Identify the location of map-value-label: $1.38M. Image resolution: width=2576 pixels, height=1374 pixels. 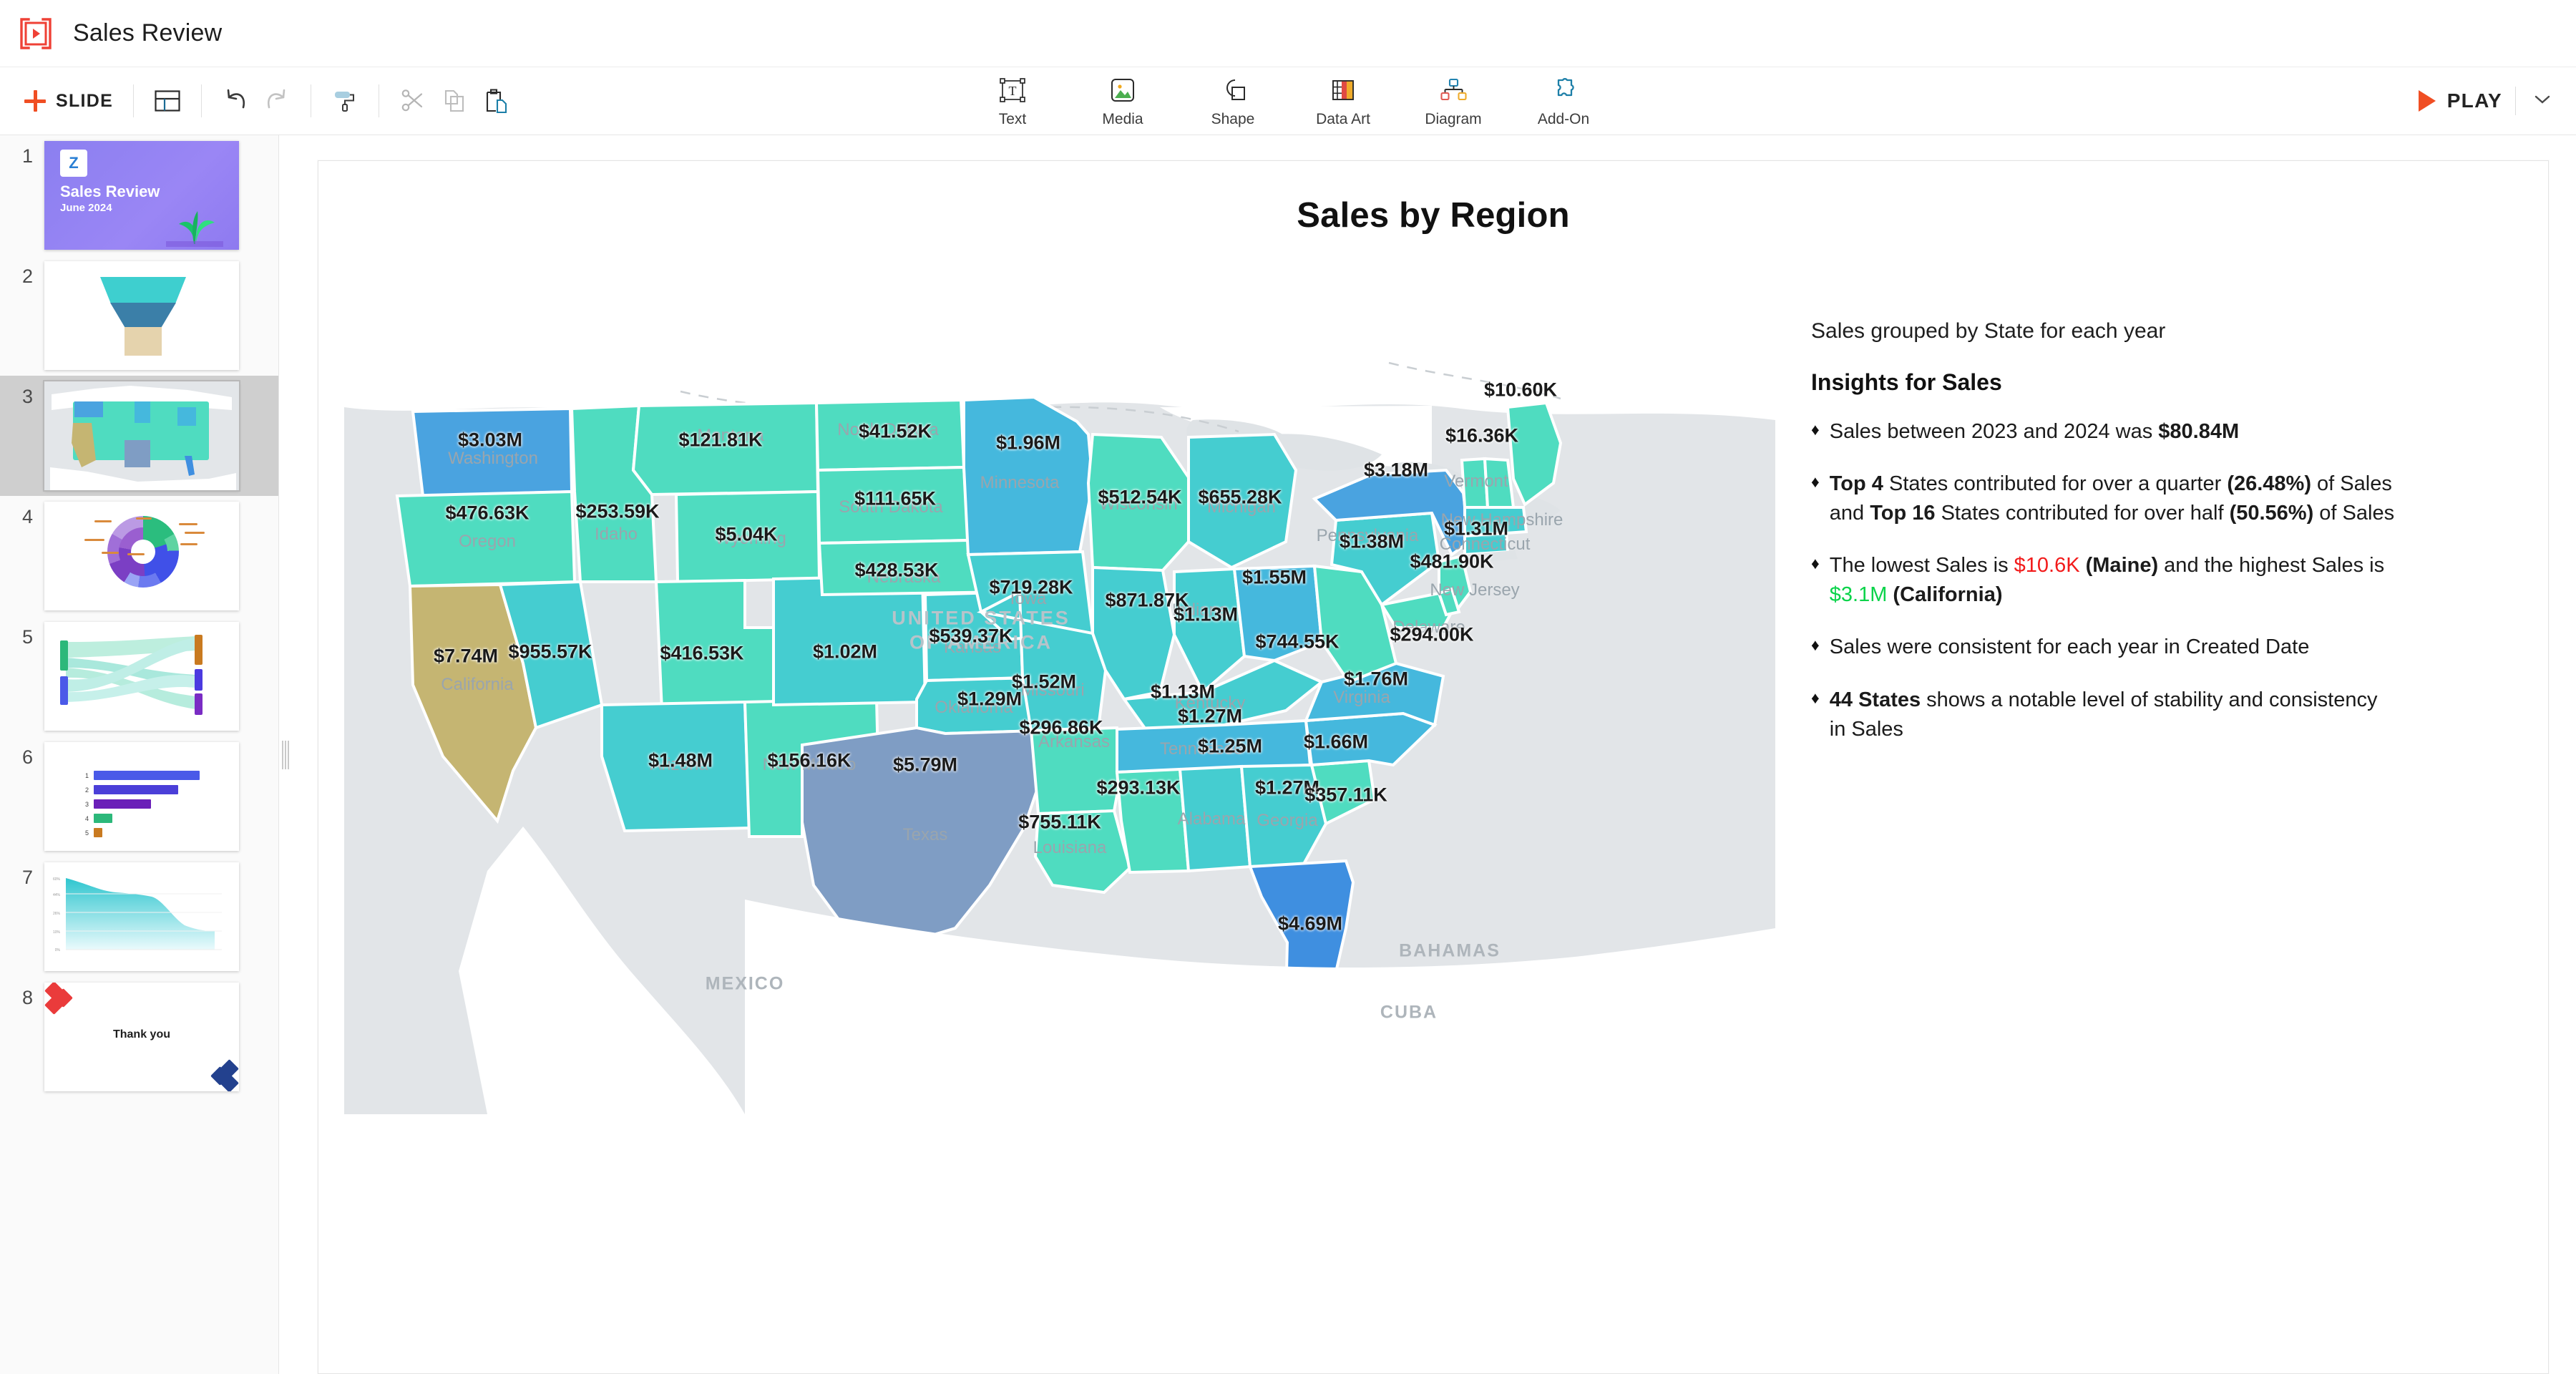
(1372, 541).